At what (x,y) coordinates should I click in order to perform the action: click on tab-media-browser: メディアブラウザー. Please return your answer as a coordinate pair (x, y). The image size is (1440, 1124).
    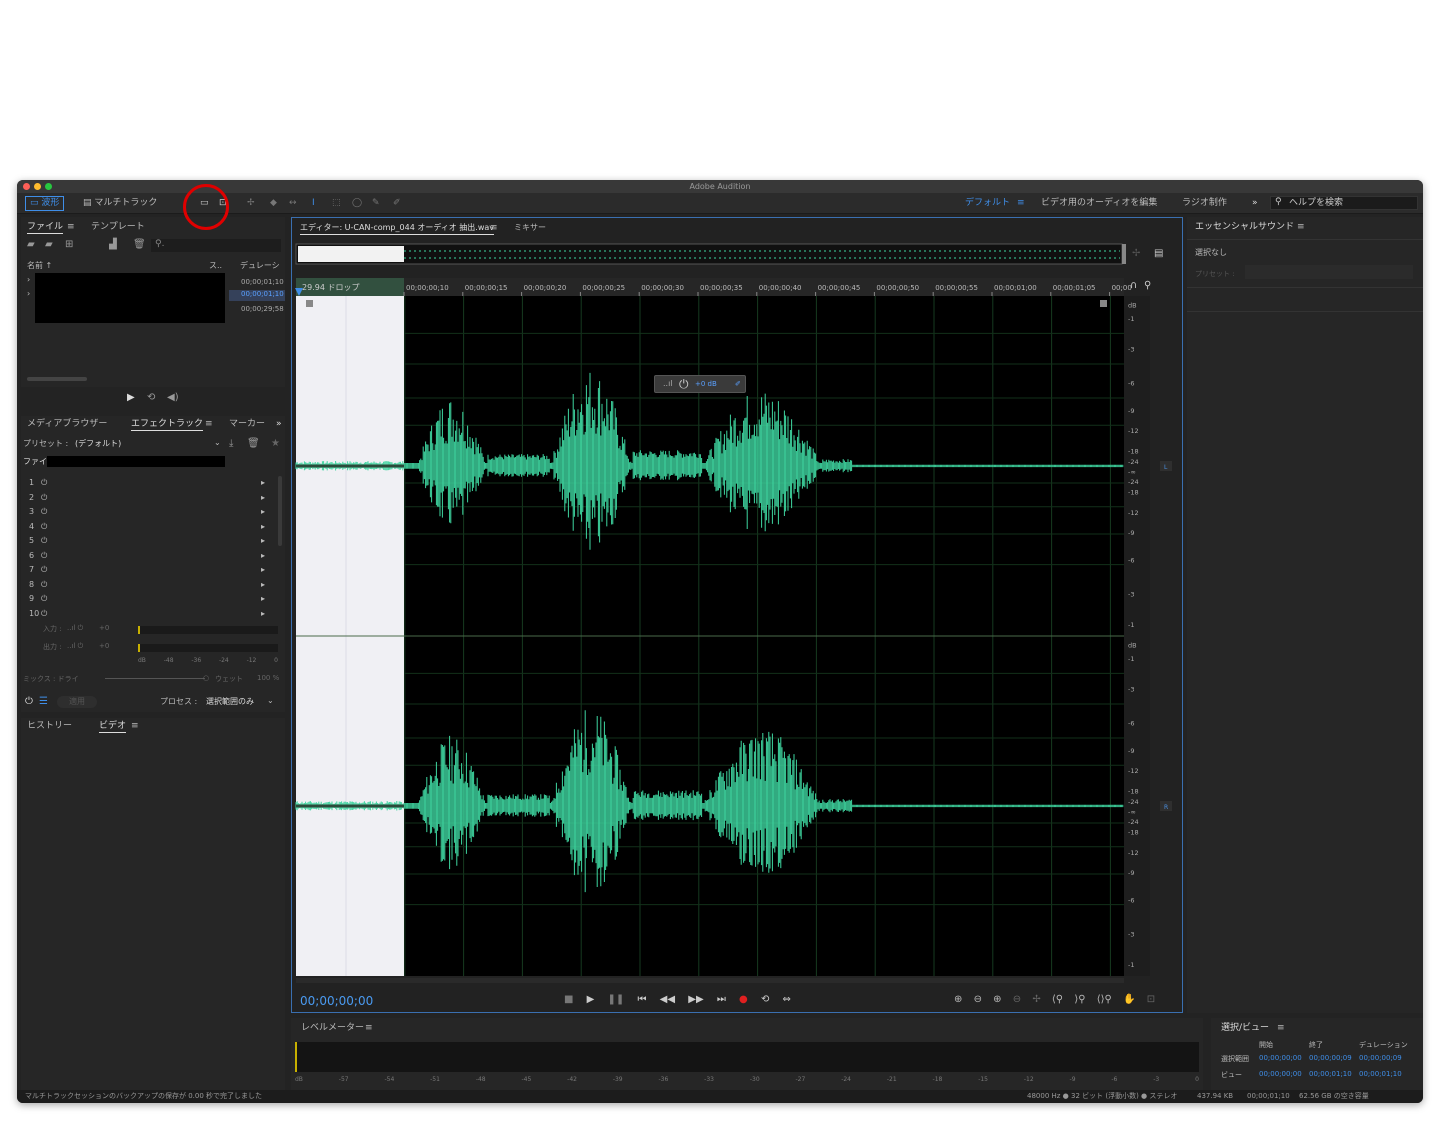
    Looking at the image, I should click on (67, 424).